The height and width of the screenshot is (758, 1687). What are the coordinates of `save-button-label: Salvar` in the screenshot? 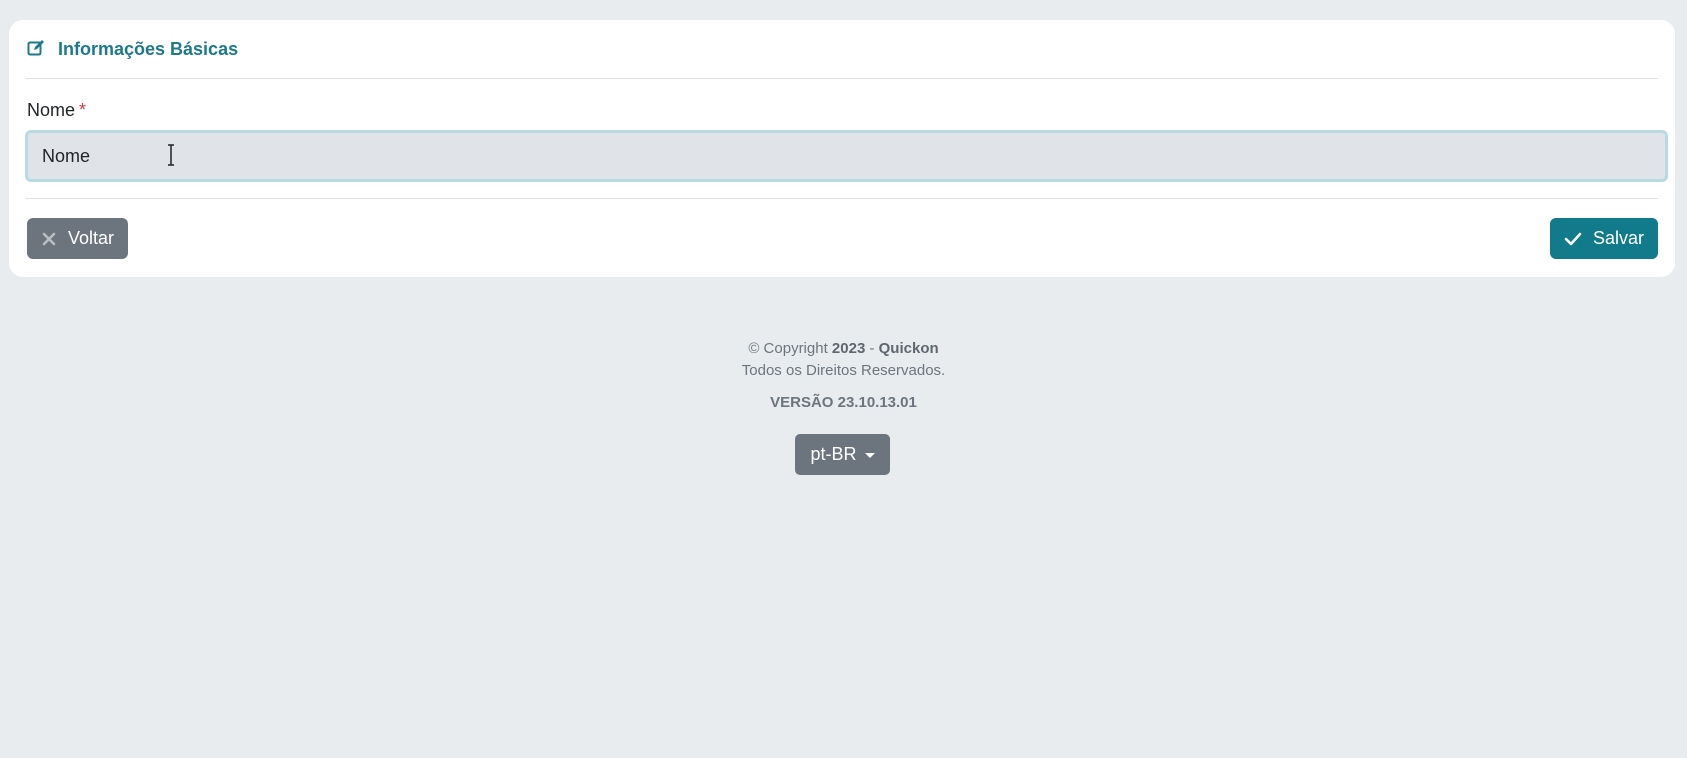 It's located at (1618, 238).